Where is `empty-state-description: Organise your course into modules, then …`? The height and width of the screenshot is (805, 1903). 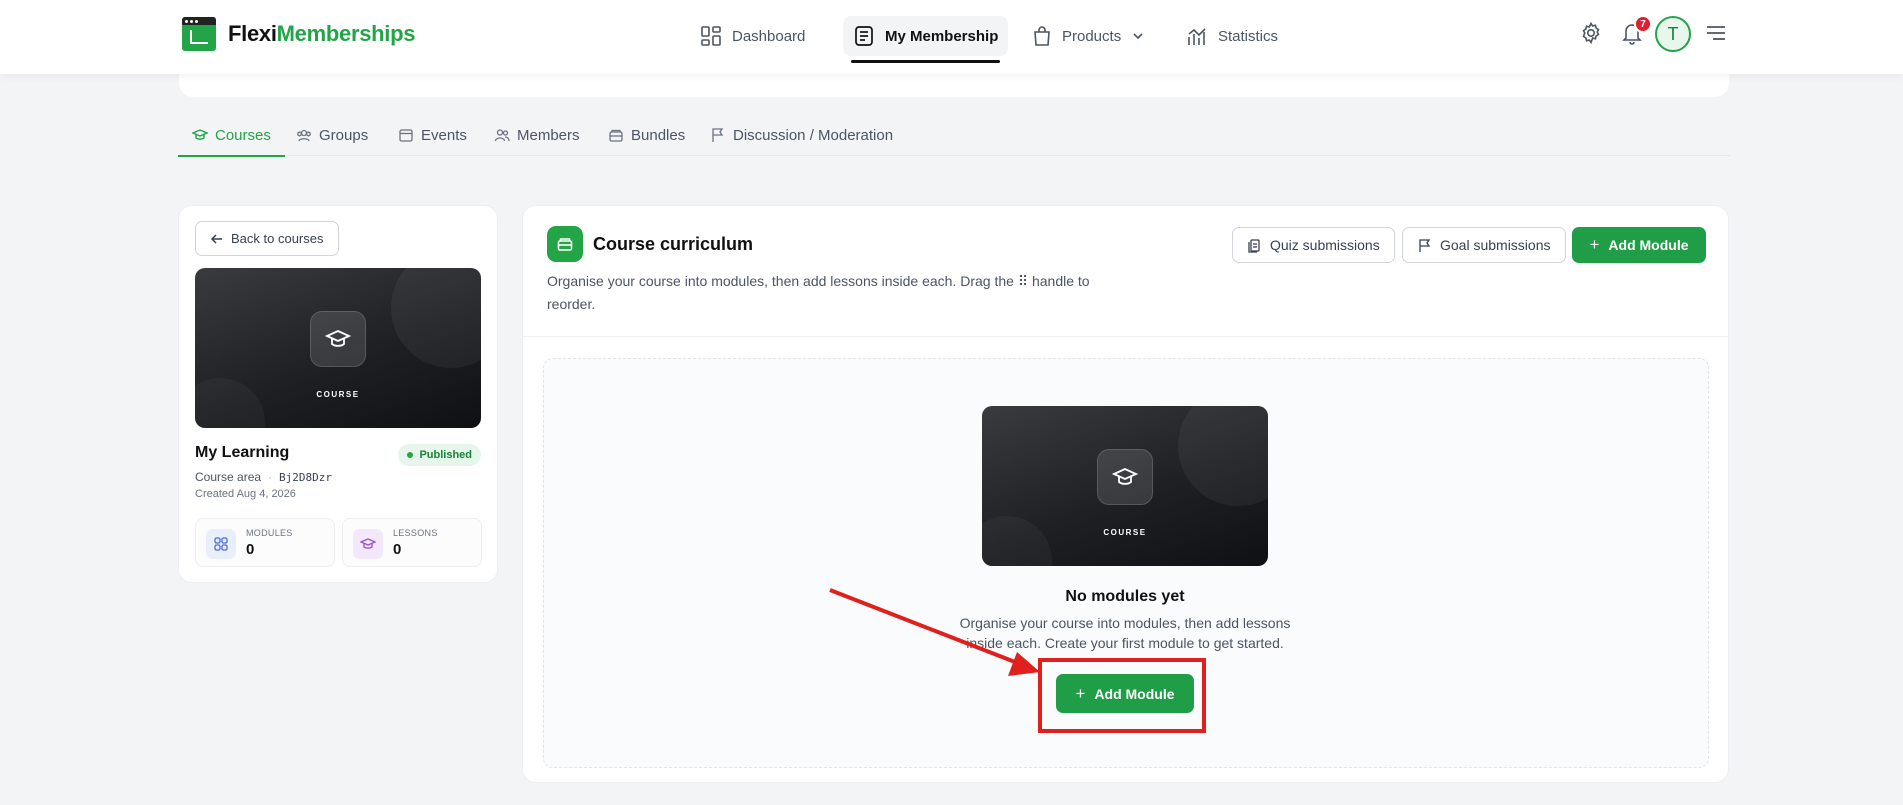
empty-state-description: Organise your course into modules, then … is located at coordinates (1125, 633).